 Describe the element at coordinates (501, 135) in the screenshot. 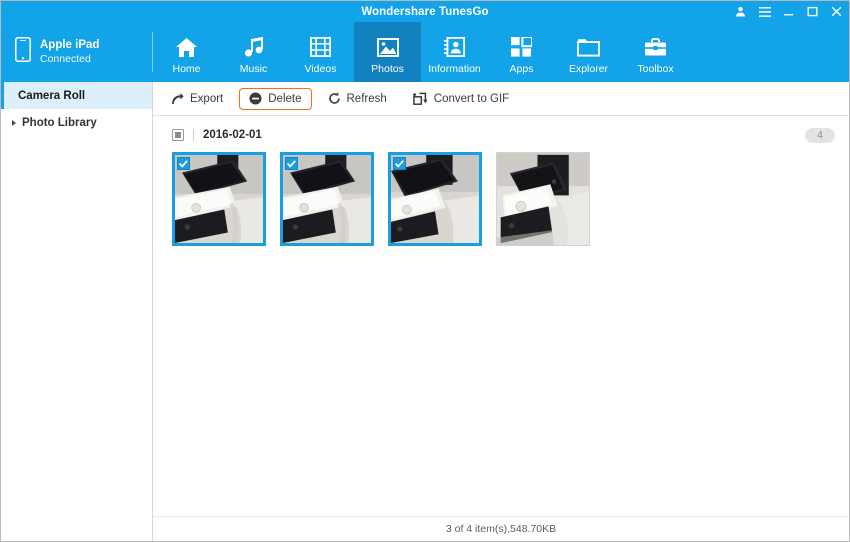

I see `group-header: 2016-02-01 4` at that location.